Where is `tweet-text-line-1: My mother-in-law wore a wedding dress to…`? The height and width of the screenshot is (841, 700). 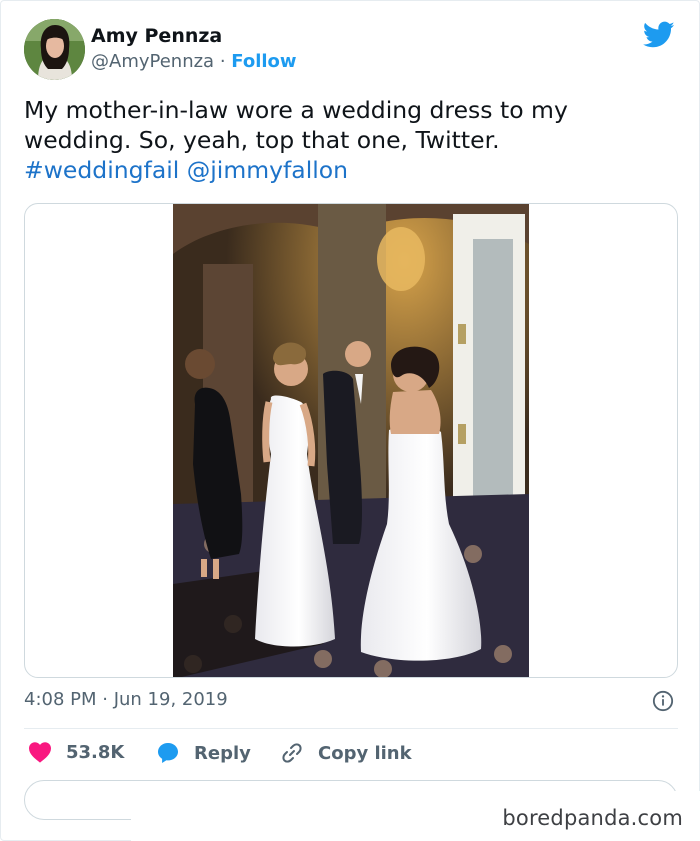
tweet-text-line-1: My mother-in-law wore a wedding dress to… is located at coordinates (296, 110).